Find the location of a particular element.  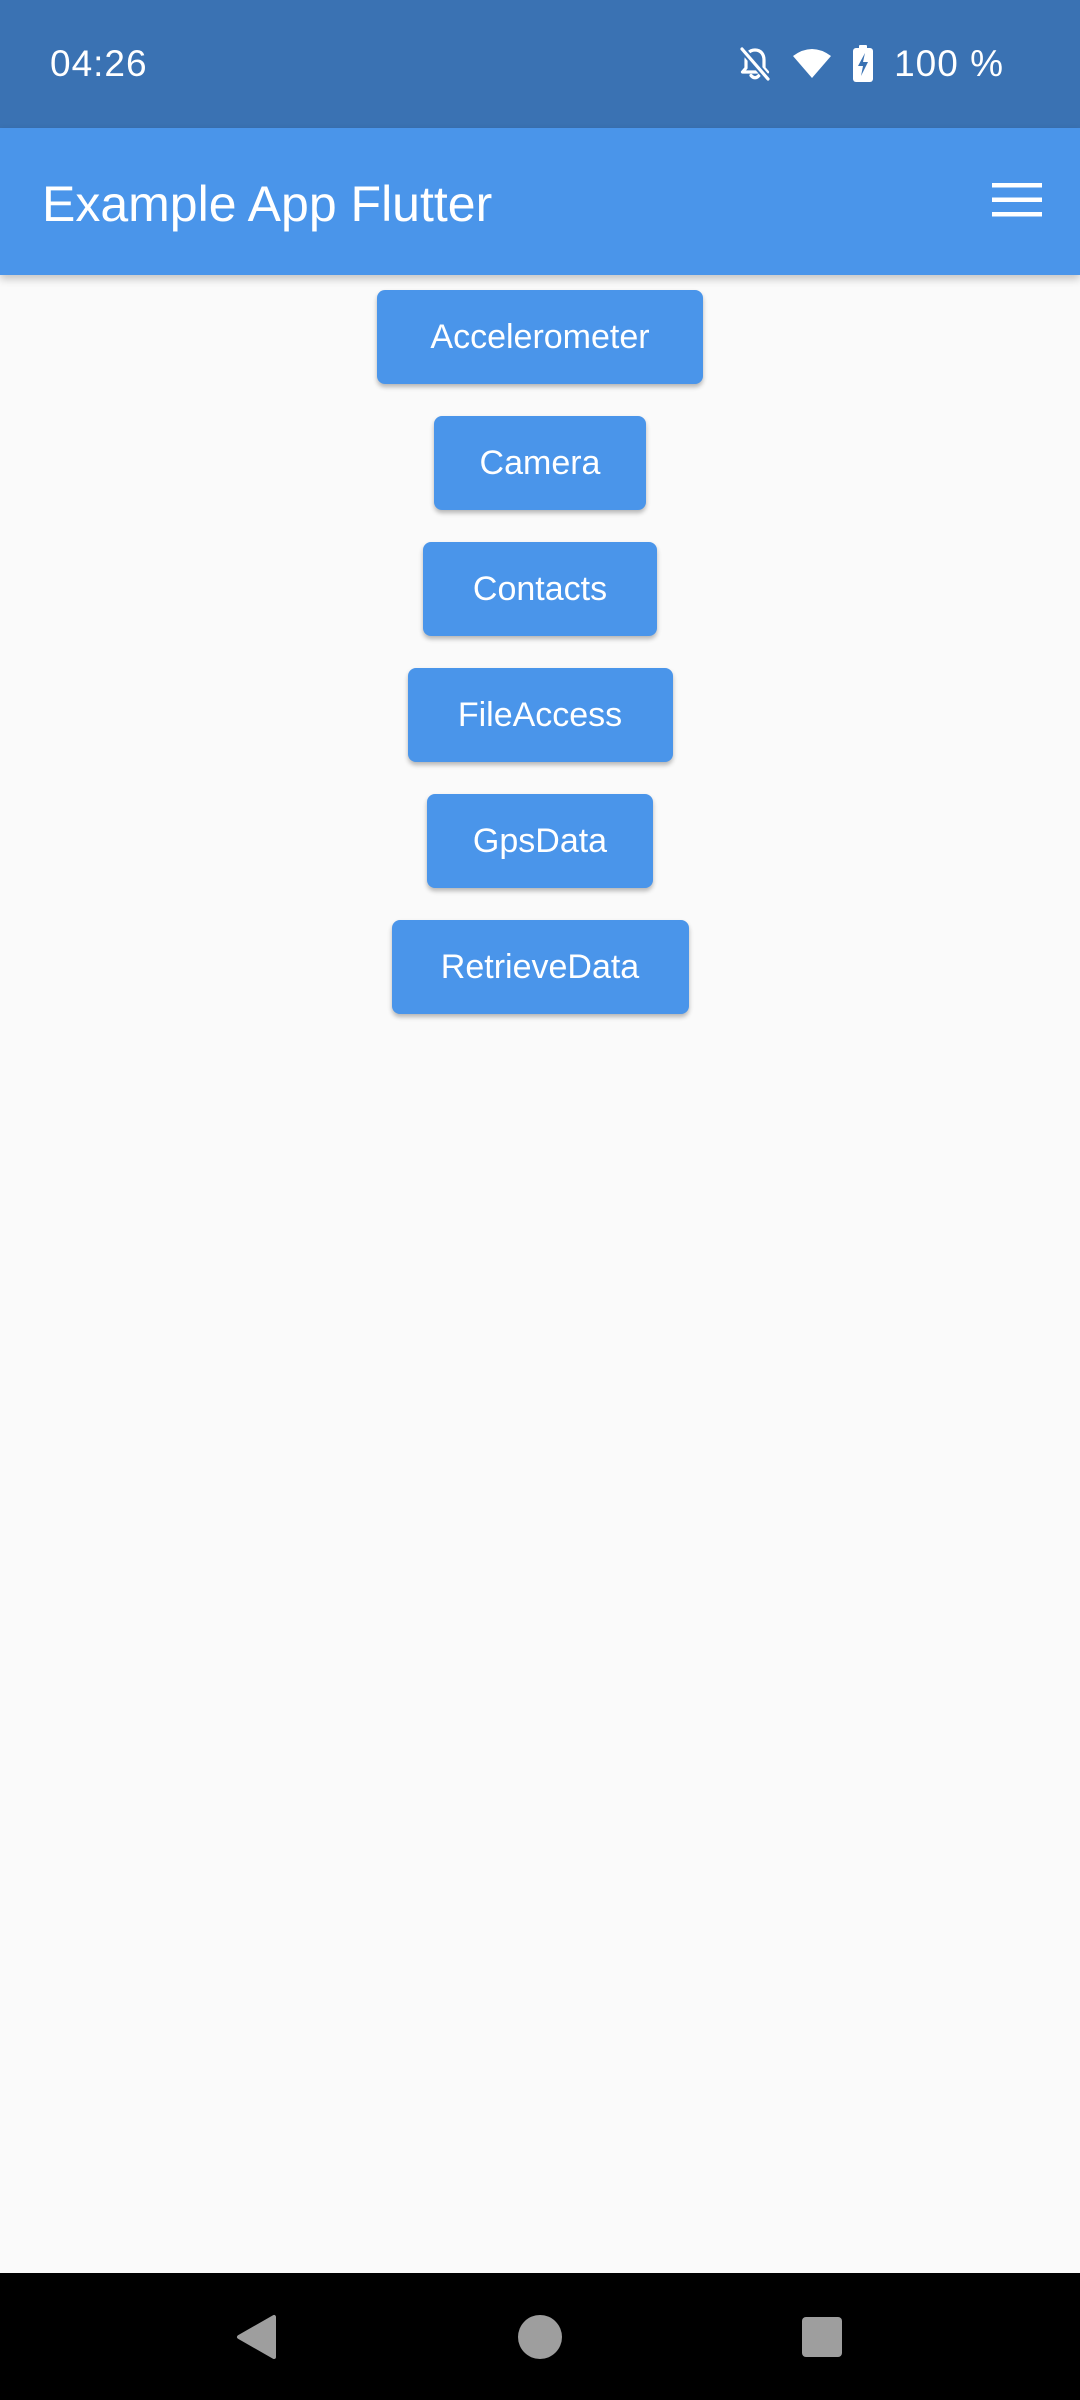

retrieve-data-button: RetrieveData is located at coordinates (540, 967).